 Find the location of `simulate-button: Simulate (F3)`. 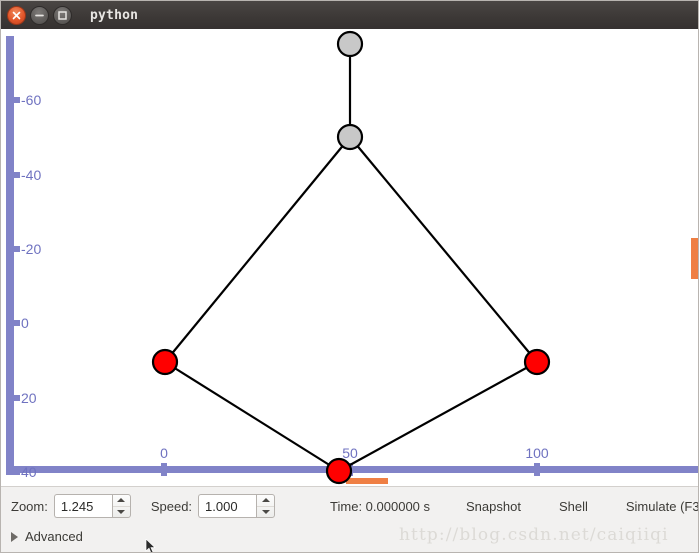

simulate-button: Simulate (F3) is located at coordinates (661, 506).